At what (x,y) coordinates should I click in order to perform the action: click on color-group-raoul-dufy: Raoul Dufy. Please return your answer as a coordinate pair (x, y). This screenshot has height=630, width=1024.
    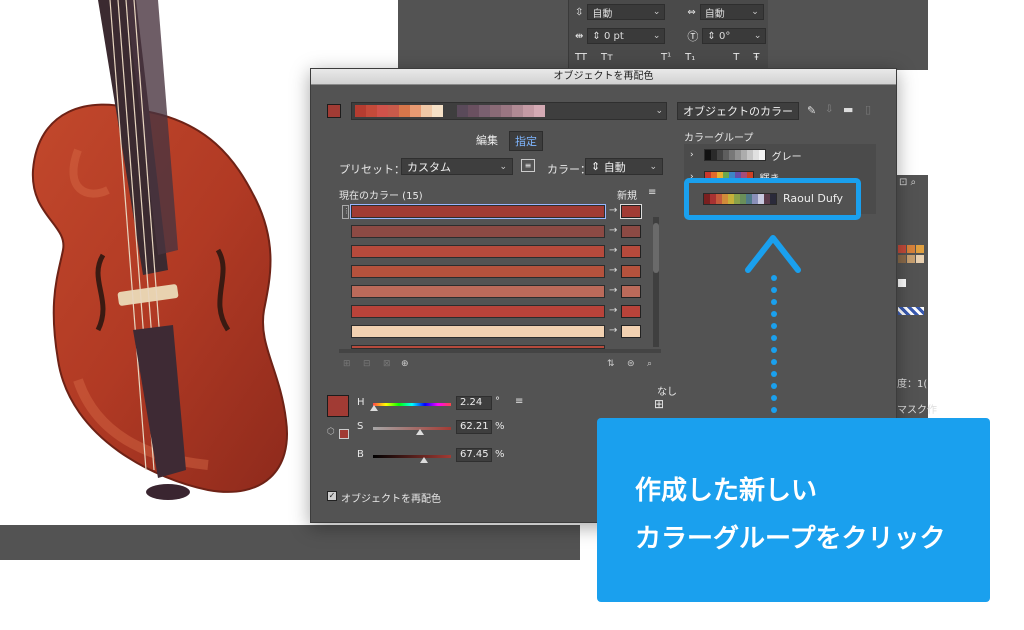
    Looking at the image, I should click on (772, 199).